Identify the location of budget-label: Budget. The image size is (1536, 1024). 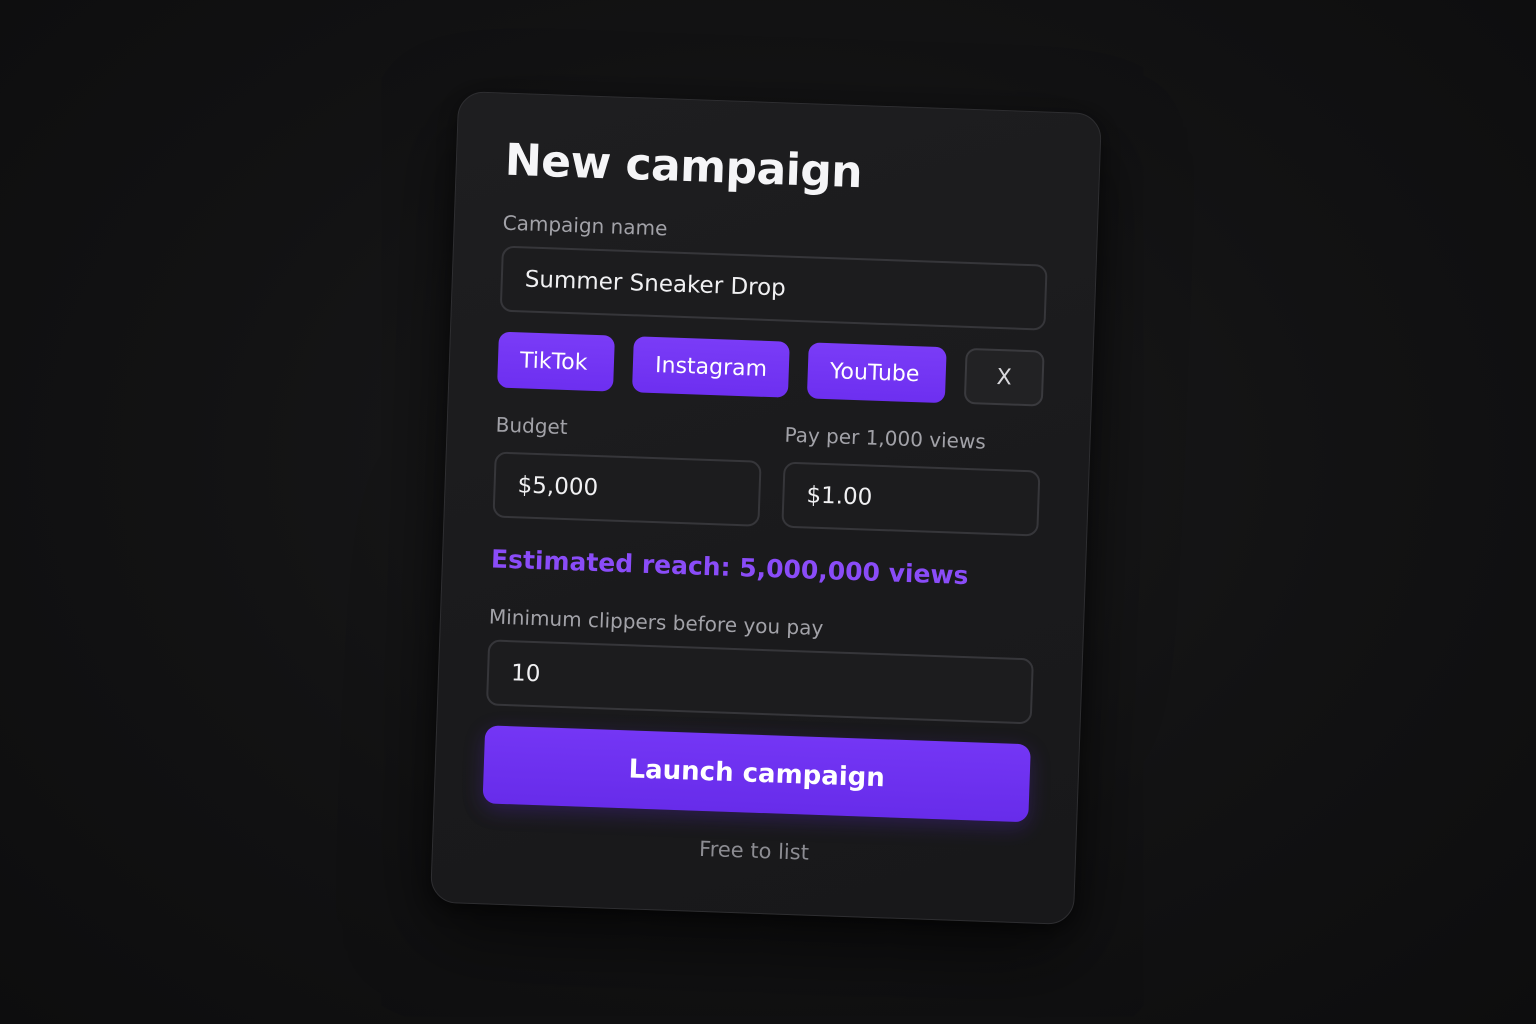
(532, 426).